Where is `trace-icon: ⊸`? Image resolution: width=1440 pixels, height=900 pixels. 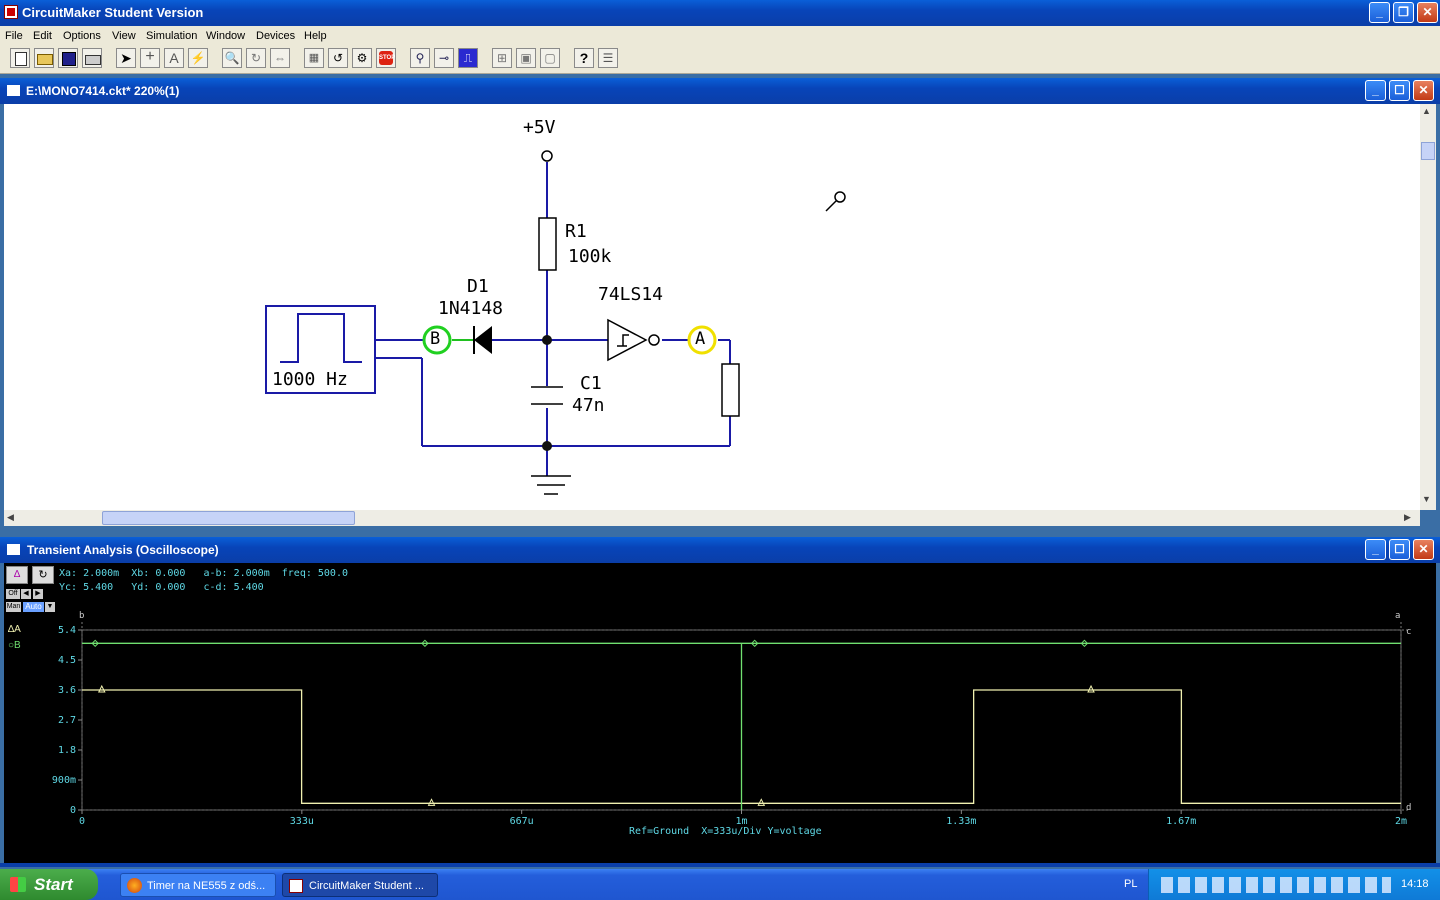
trace-icon: ⊸ is located at coordinates (444, 58).